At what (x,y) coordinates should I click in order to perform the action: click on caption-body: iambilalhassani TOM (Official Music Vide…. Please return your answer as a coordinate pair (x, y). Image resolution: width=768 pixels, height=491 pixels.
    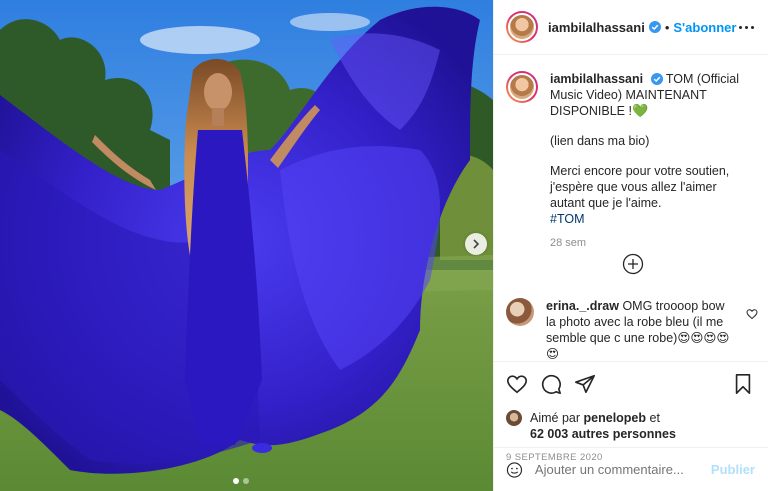
    Looking at the image, I should click on (652, 161).